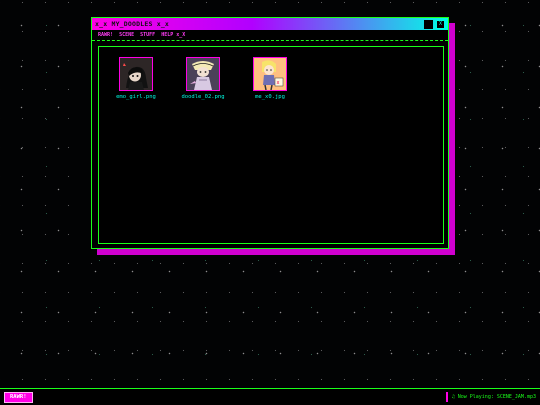 This screenshot has height=405, width=540. I want to click on selfie-thumbnail: x, so click(270, 74).